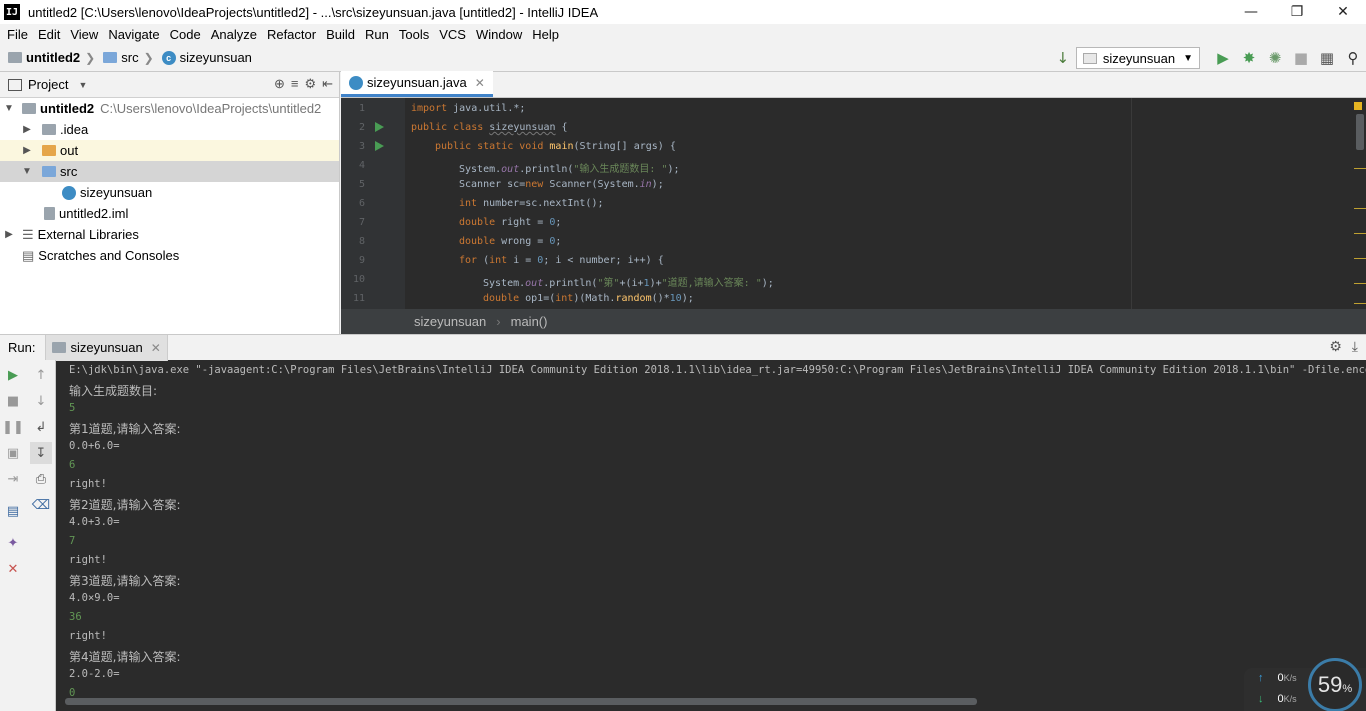 This screenshot has height=711, width=1366. I want to click on search-everywhere-icon: ⚲, so click(1353, 58).